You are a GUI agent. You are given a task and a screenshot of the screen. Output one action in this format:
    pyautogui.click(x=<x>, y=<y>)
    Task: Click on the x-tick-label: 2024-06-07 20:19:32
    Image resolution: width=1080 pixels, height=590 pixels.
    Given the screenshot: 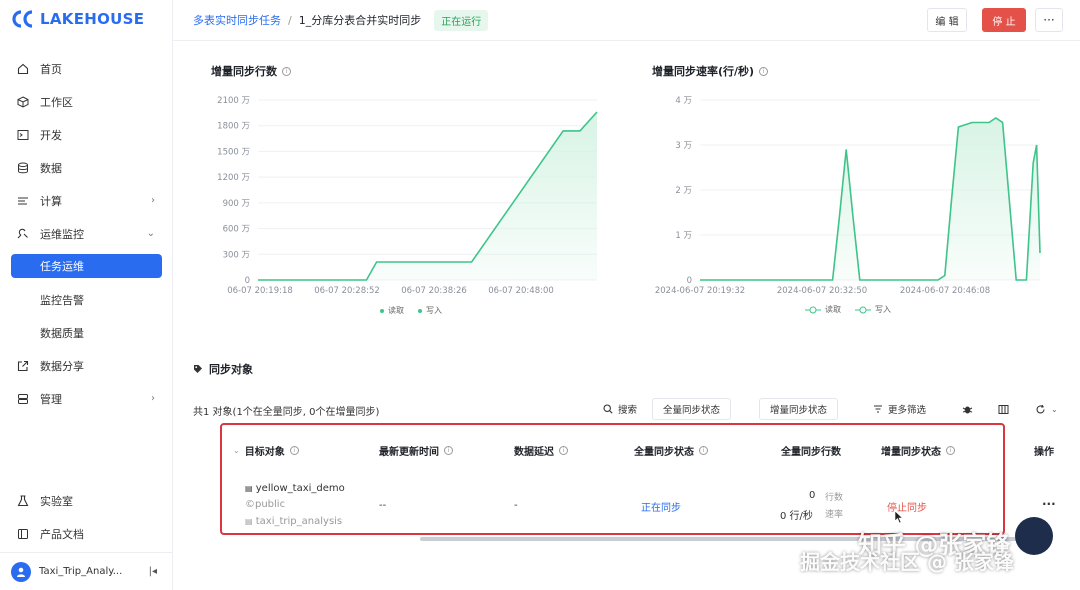 What is the action you would take?
    pyautogui.click(x=700, y=291)
    